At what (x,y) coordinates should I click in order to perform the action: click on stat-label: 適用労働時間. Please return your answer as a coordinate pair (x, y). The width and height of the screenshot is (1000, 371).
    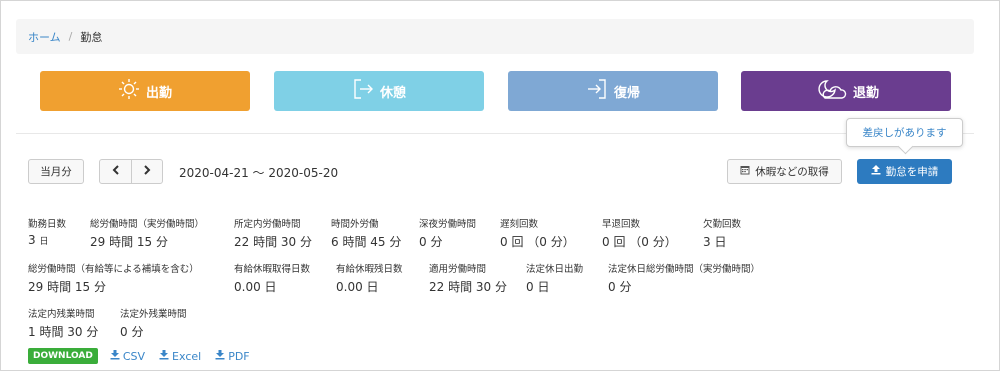
    Looking at the image, I should click on (458, 269).